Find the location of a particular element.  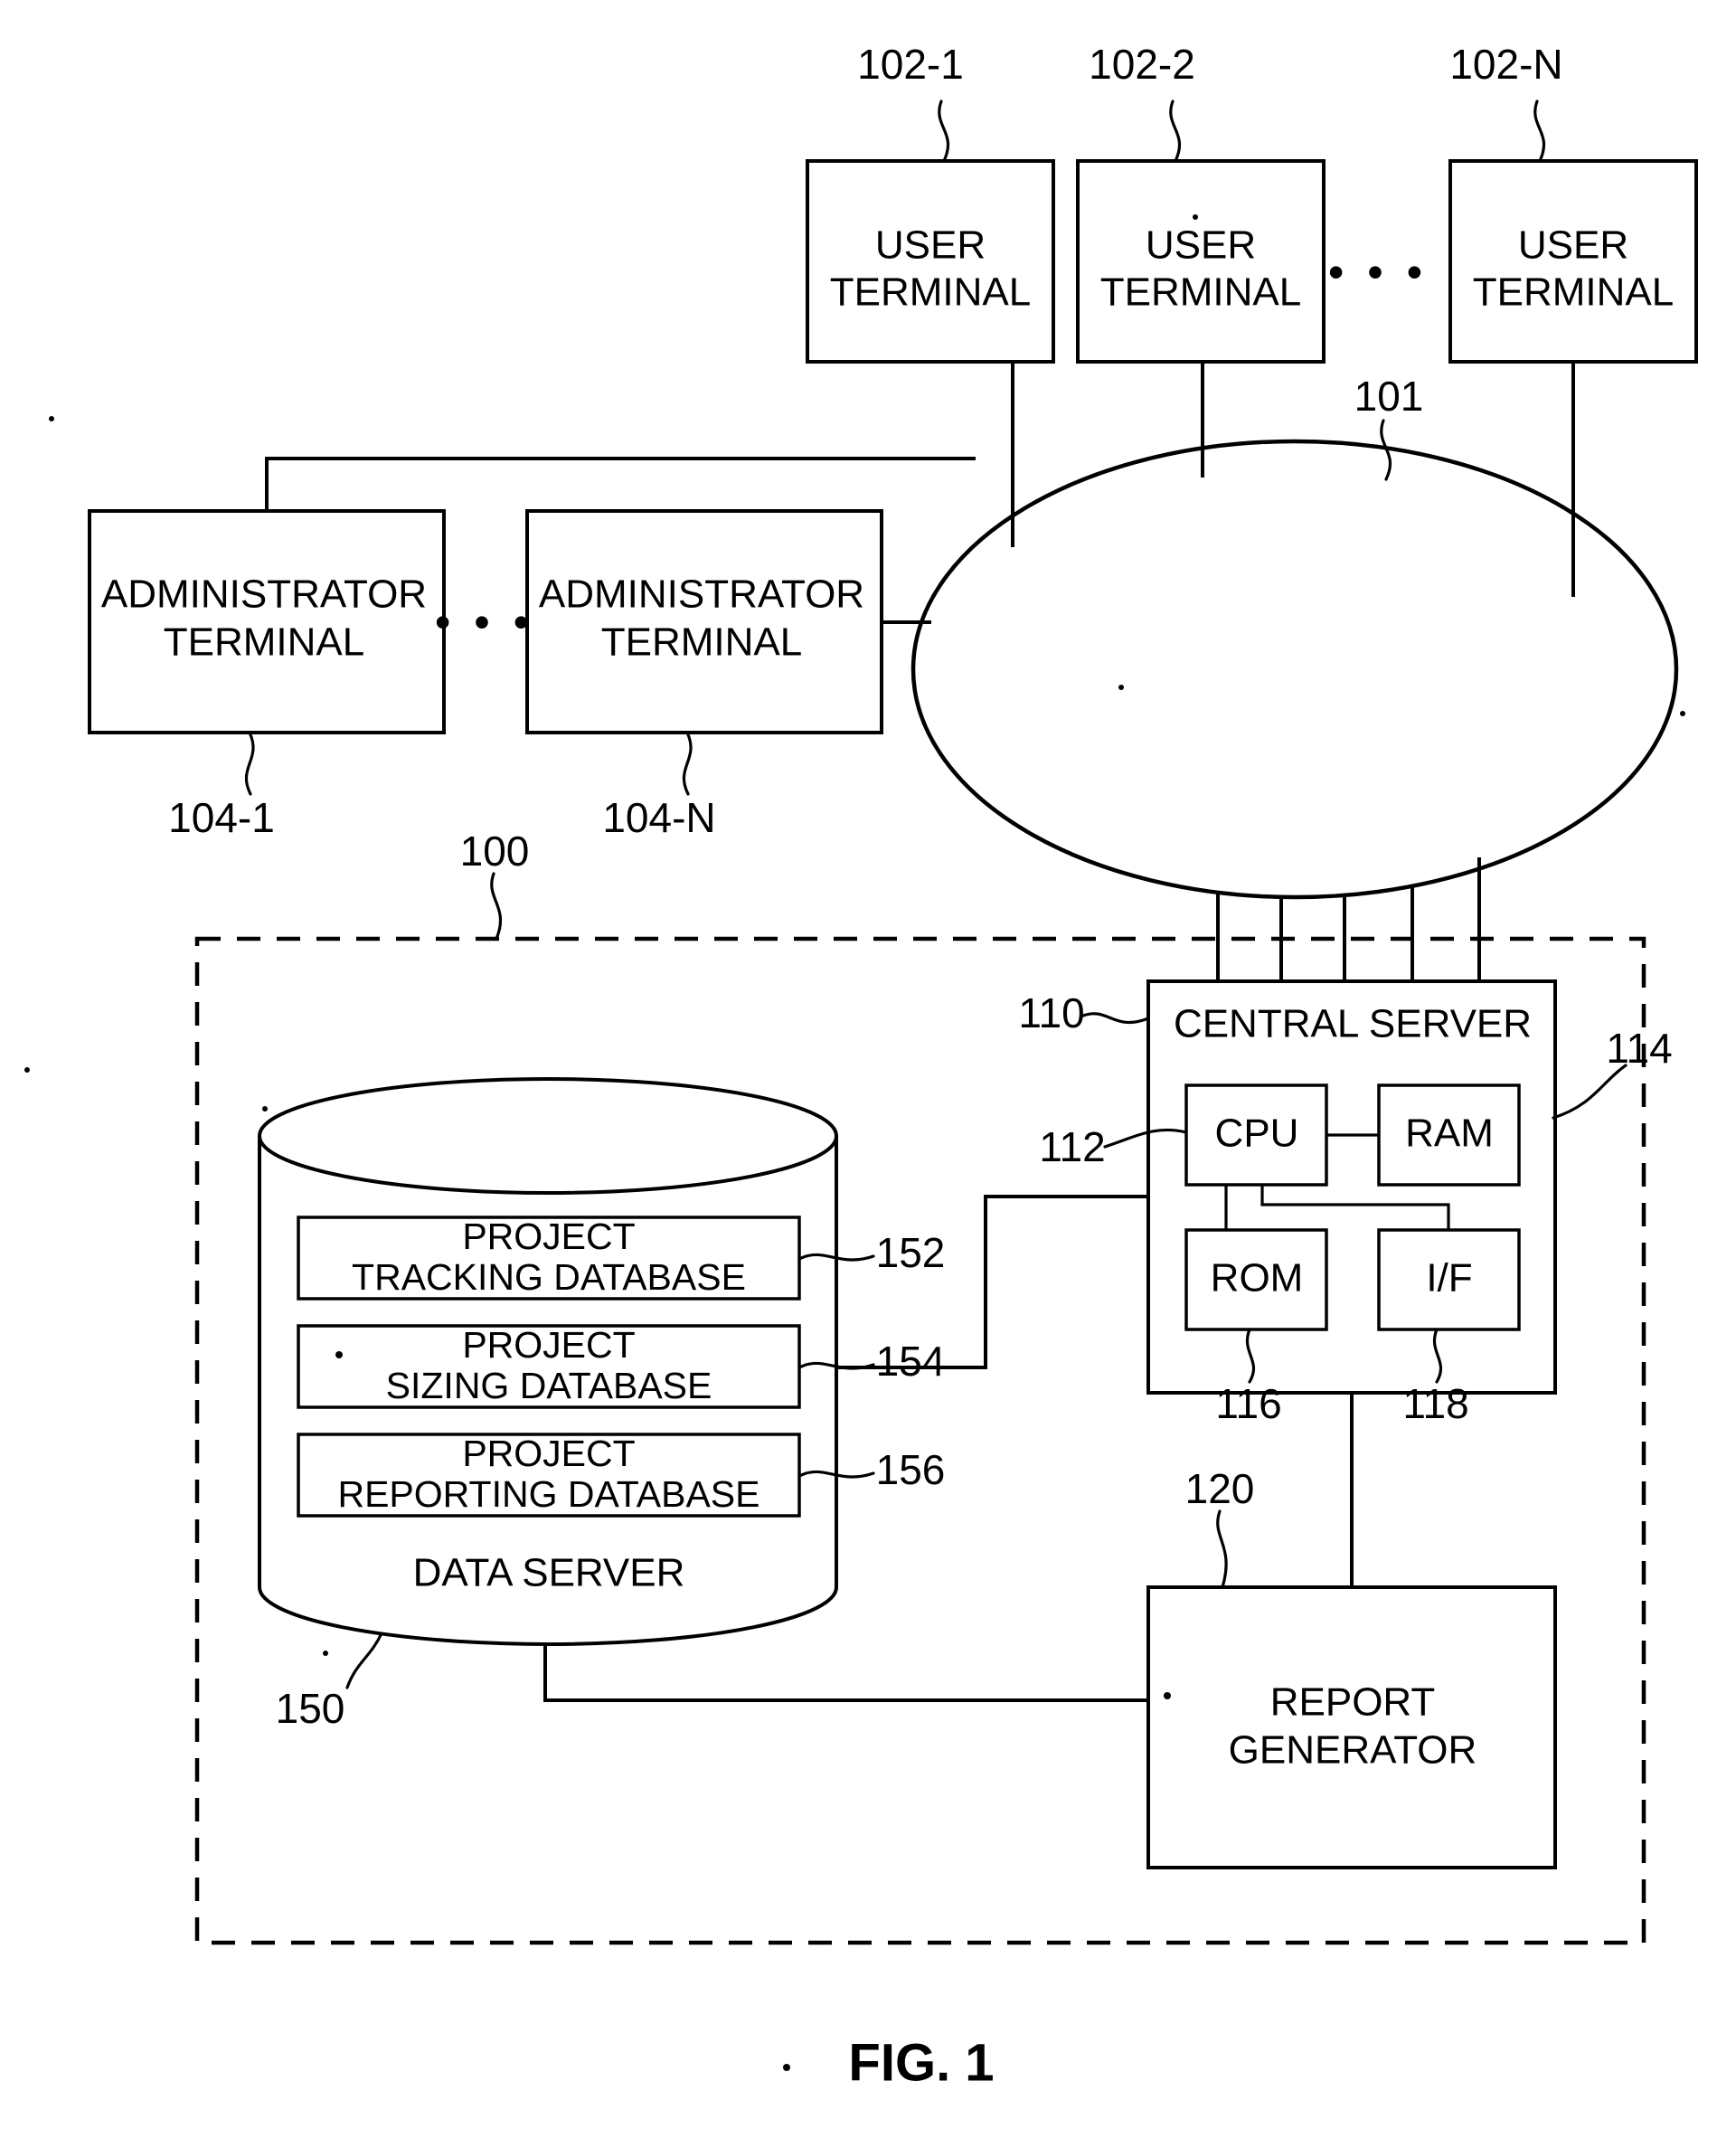

network-cloud-ellipse is located at coordinates (1295, 670).